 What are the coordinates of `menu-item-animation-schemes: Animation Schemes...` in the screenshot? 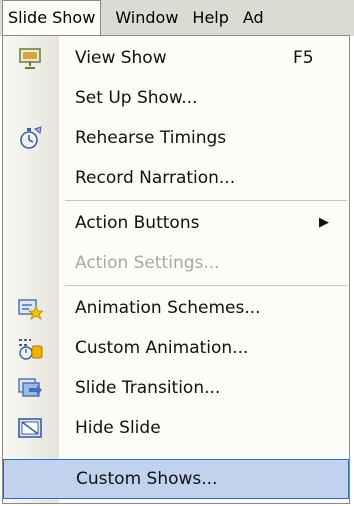 It's located at (176, 308).